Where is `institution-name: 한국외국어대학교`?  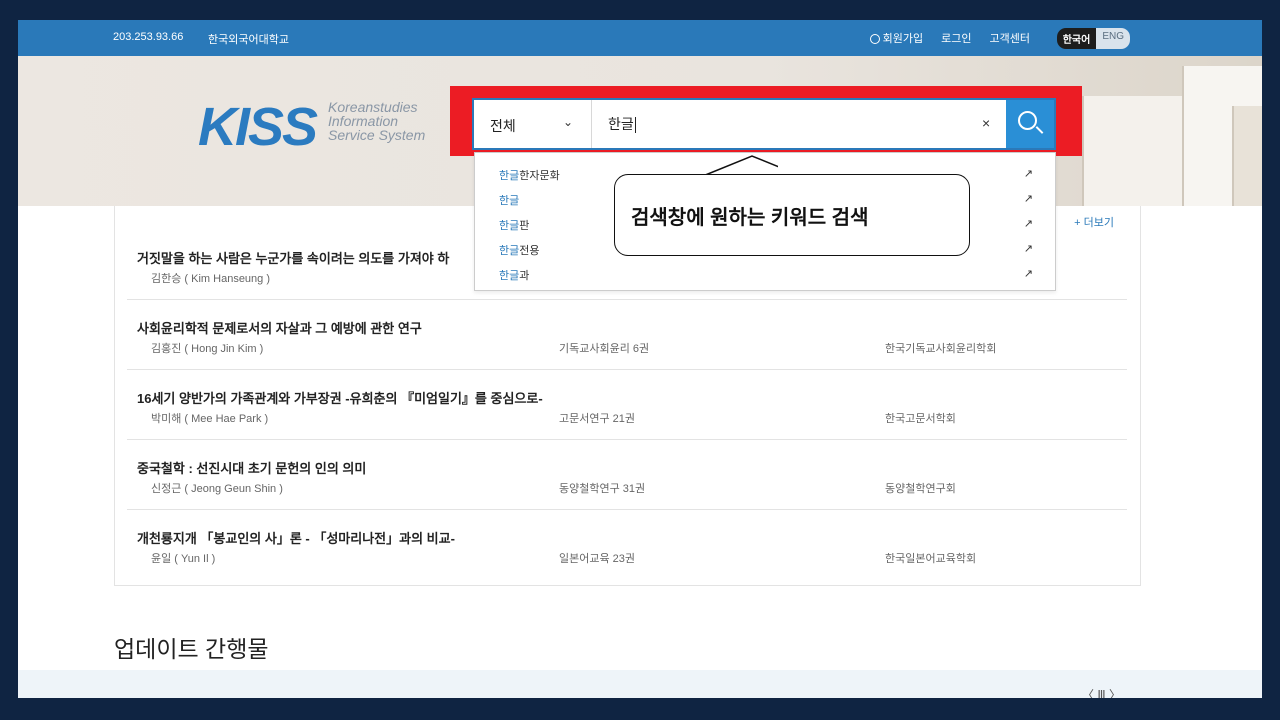 institution-name: 한국외국어대학교 is located at coordinates (248, 40).